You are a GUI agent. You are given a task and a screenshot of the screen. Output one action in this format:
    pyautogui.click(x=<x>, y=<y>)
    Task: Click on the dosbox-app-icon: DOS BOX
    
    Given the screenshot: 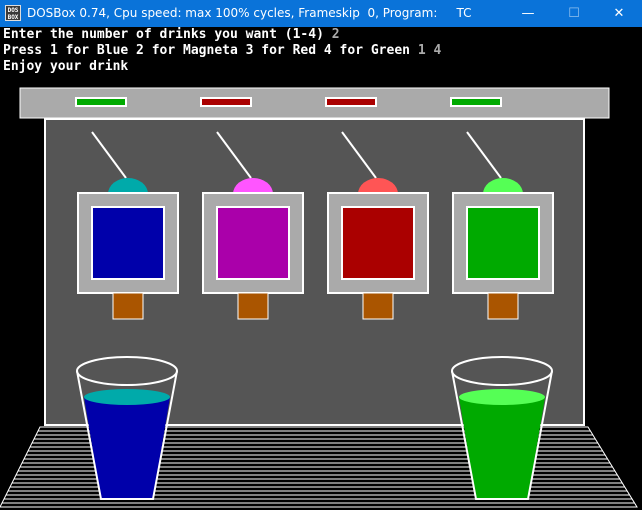 What is the action you would take?
    pyautogui.click(x=13, y=13)
    